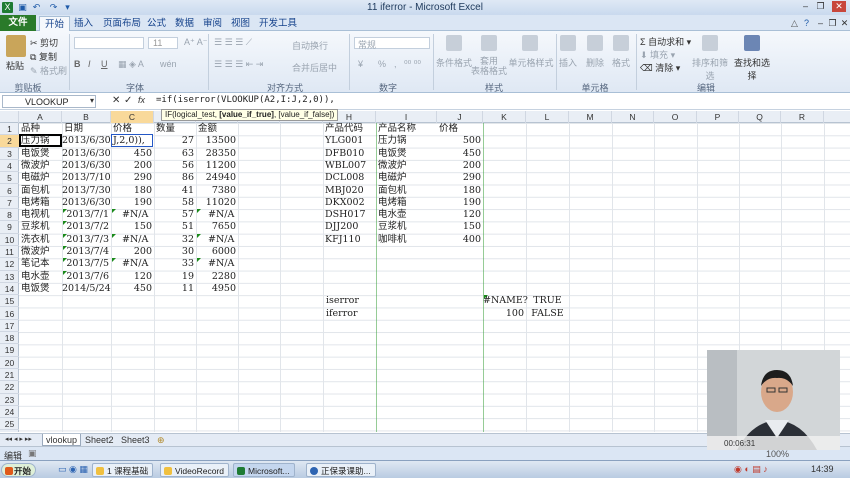 The image size is (850, 478). What do you see at coordinates (141, 100) in the screenshot?
I see `insert-function-icon: fx` at bounding box center [141, 100].